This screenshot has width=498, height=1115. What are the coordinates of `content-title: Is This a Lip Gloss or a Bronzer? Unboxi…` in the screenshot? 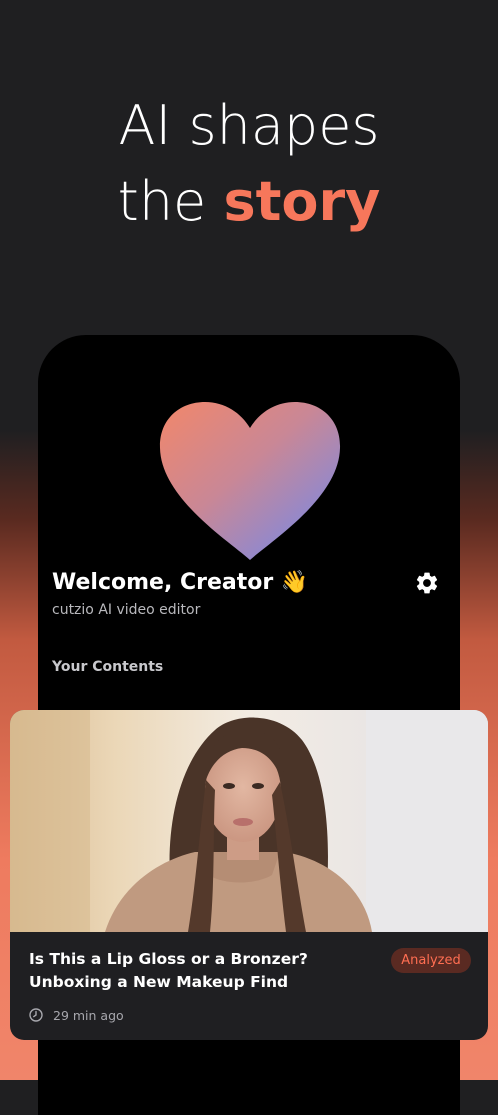 It's located at (207, 971).